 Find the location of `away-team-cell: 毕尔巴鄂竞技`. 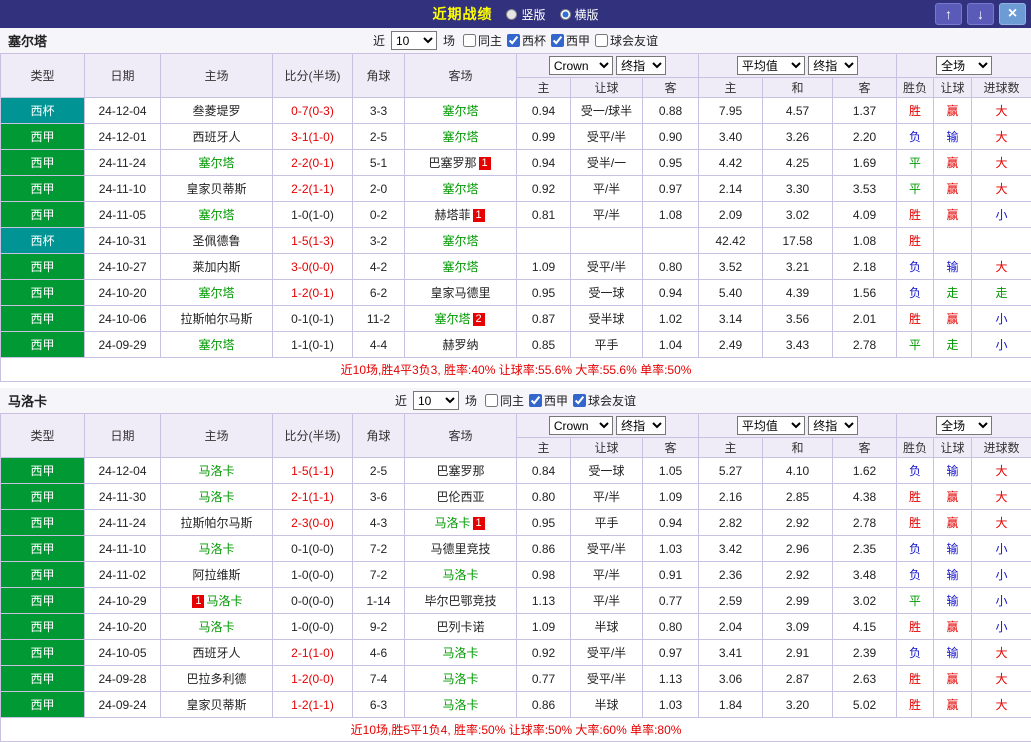

away-team-cell: 毕尔巴鄂竞技 is located at coordinates (461, 601).